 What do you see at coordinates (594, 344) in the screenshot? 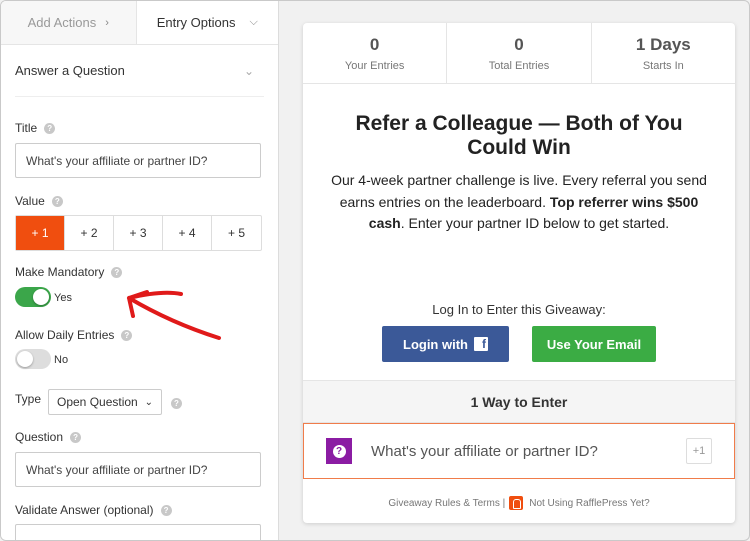
I see `login-email-button: Use Your Email` at bounding box center [594, 344].